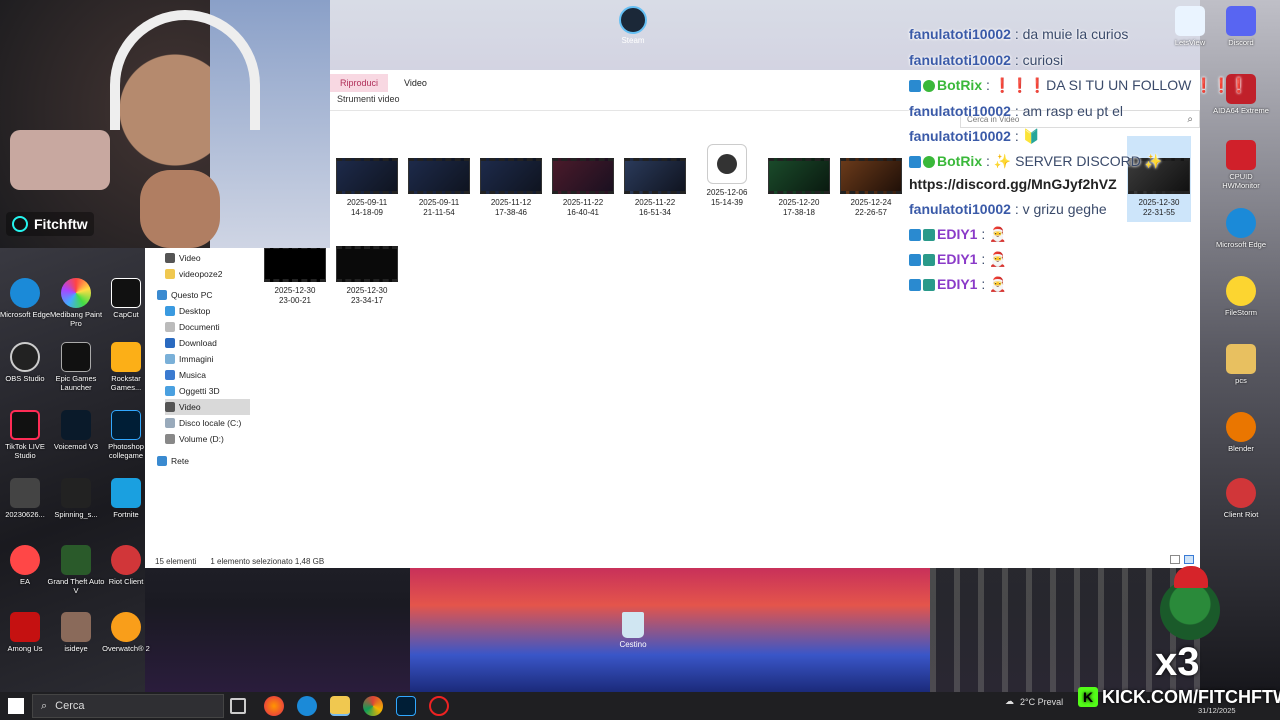 The image size is (1280, 720). I want to click on bot-badge-icon, so click(915, 86).